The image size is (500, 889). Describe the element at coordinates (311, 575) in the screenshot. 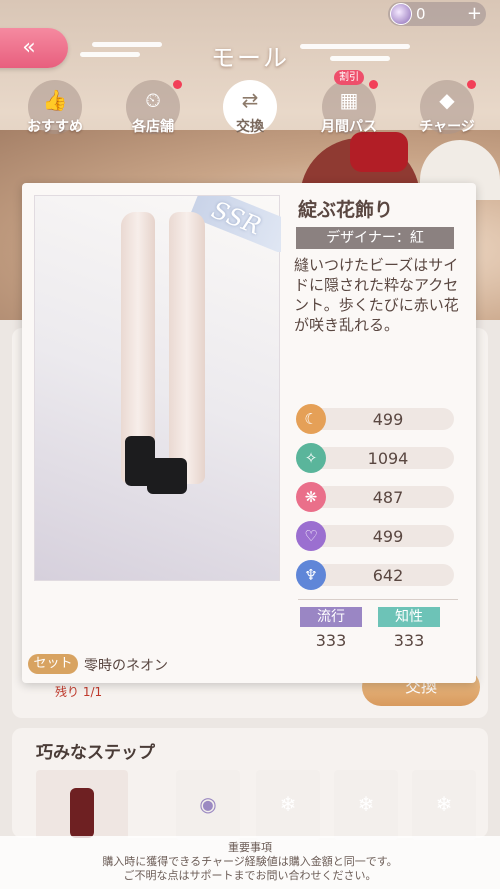

I see `cool-icon: ♆` at that location.